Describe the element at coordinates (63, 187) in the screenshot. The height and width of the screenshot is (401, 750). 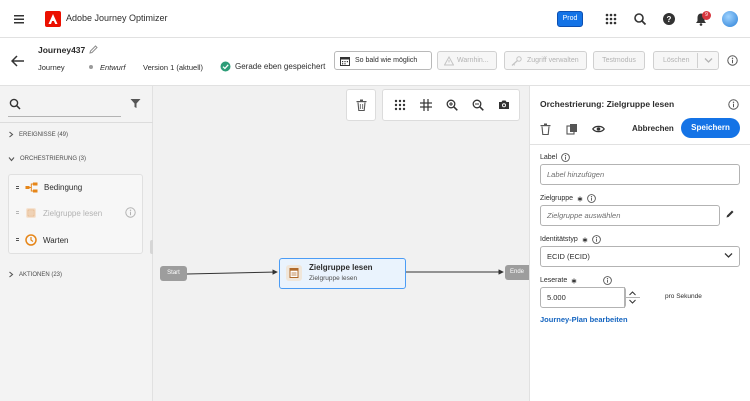
I see `palette-item-label: Bedingung` at that location.